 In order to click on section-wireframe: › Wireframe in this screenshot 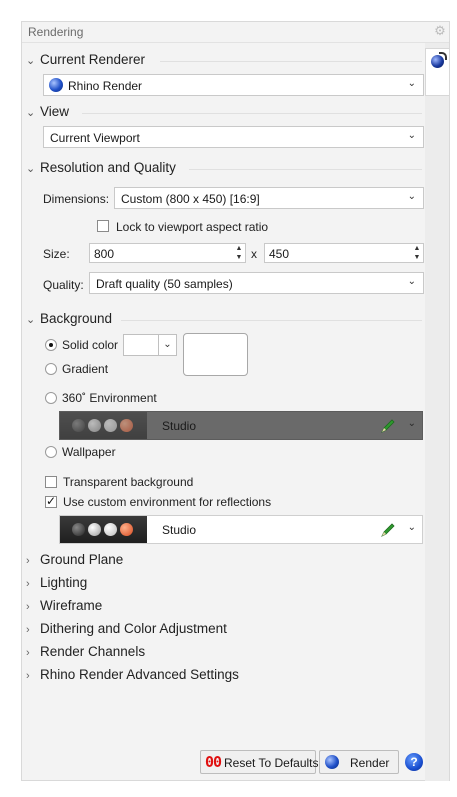, I will do `click(64, 605)`.